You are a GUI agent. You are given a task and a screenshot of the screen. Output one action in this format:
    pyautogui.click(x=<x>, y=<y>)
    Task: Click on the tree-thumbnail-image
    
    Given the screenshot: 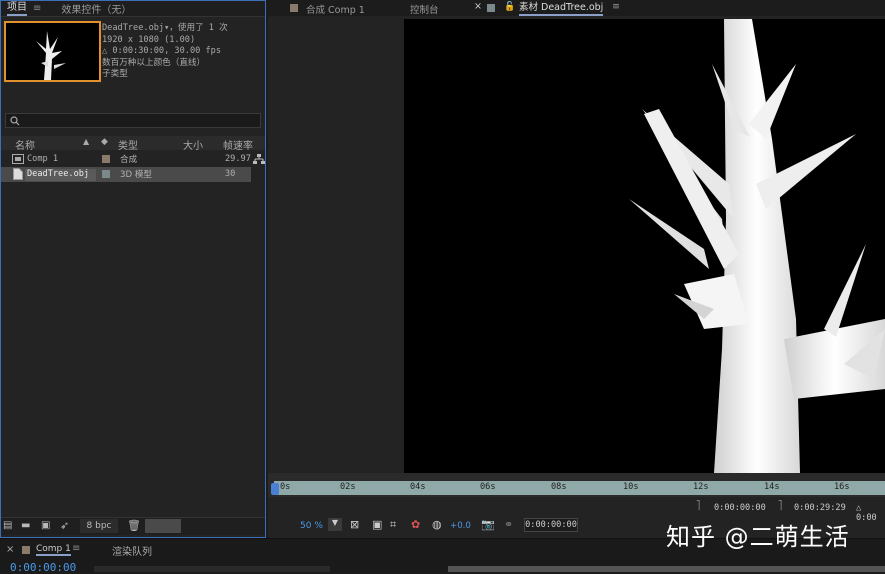 What is the action you would take?
    pyautogui.click(x=51, y=55)
    